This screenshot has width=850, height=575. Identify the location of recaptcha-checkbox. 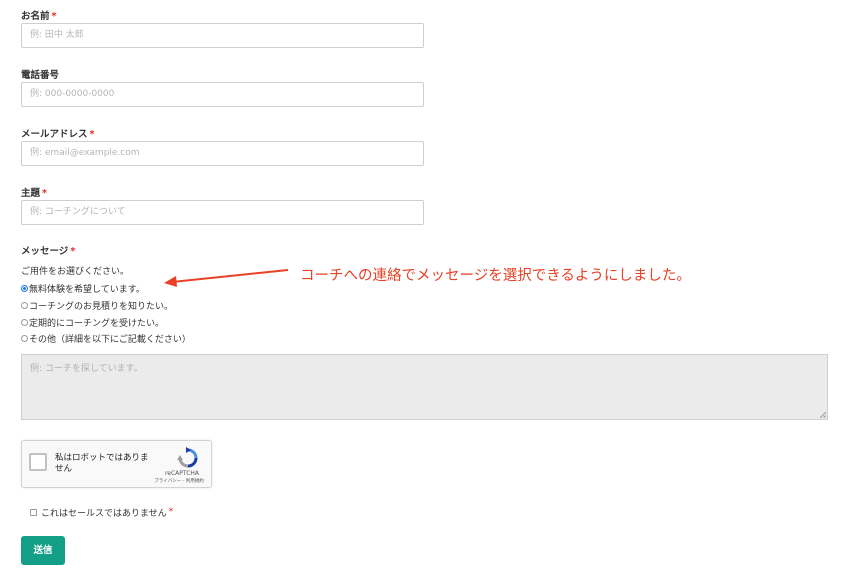
(38, 462).